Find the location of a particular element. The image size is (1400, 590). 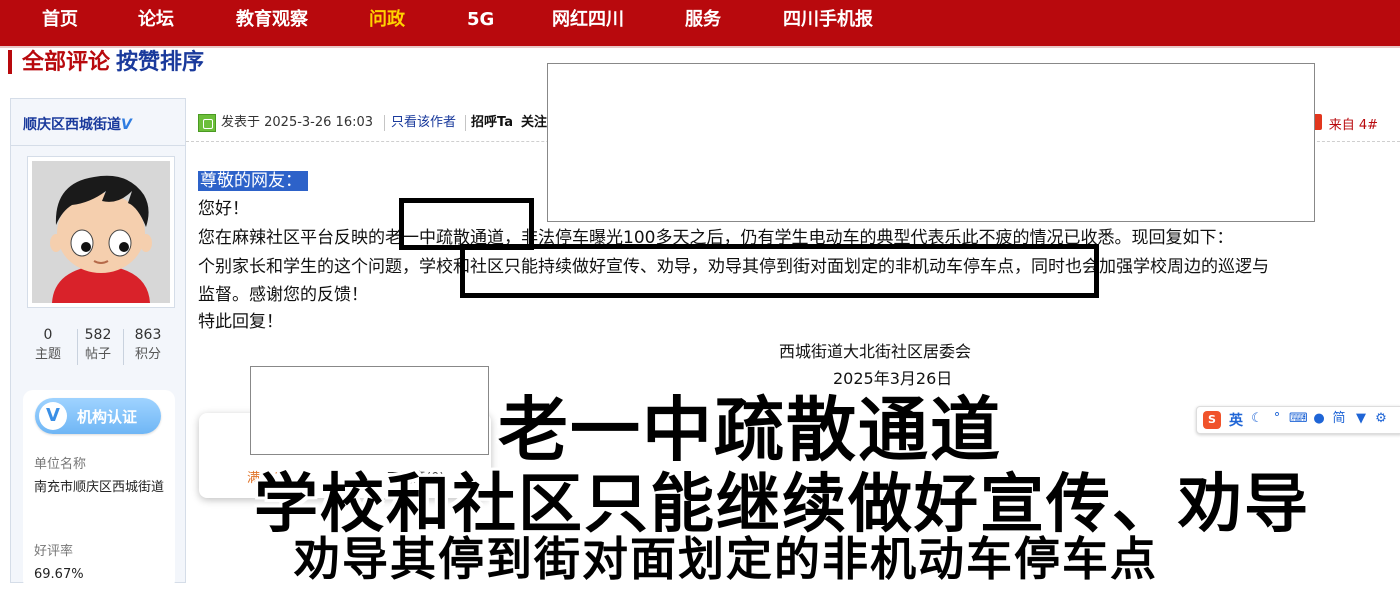

nav-5g: 5G is located at coordinates (480, 20).